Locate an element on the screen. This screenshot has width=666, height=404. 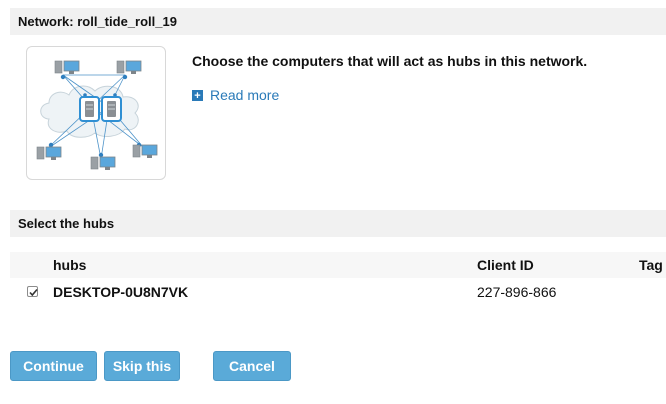
skip-button: Skip this is located at coordinates (142, 366).